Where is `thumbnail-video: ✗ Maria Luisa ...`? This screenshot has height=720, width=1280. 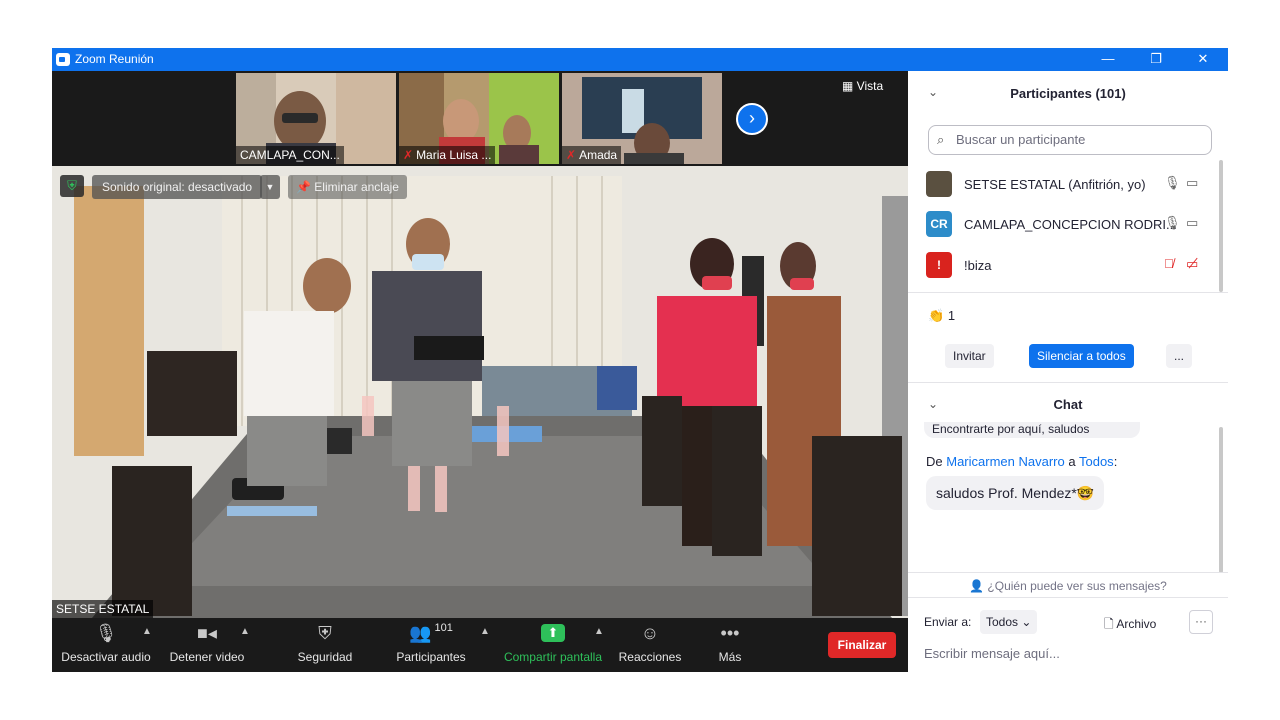
thumbnail-video: ✗ Maria Luisa ... is located at coordinates (479, 118).